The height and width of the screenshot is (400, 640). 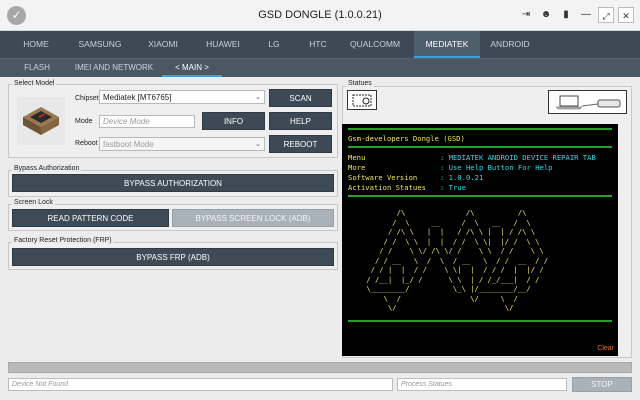 I want to click on tab-samsung: SAMSUNG, so click(x=100, y=44).